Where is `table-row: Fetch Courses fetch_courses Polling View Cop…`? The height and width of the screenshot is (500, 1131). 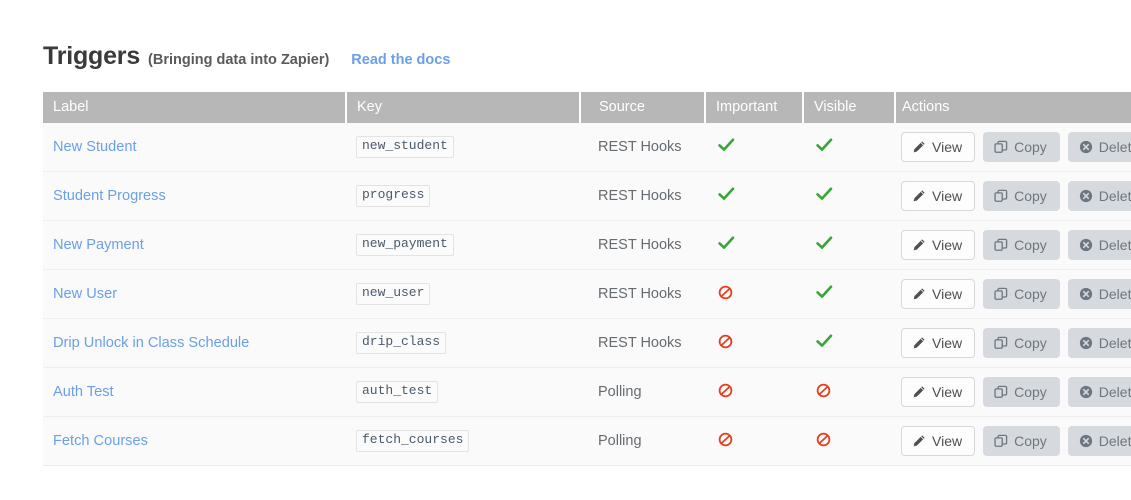
table-row: Fetch Courses fetch_courses Polling View Cop… is located at coordinates (587, 441).